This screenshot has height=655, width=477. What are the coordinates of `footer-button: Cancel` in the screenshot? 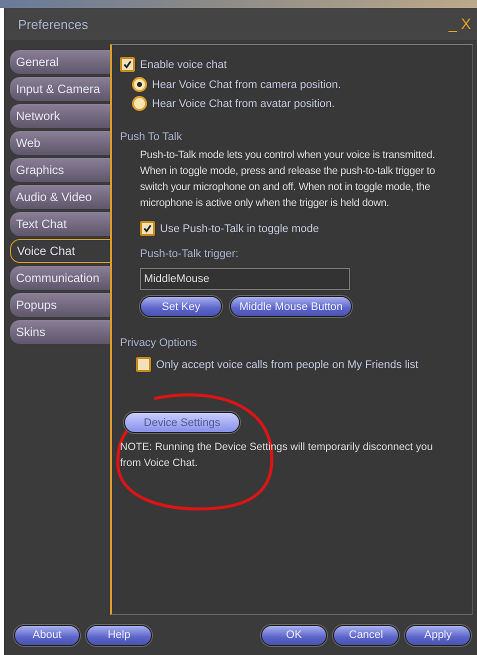 It's located at (366, 635).